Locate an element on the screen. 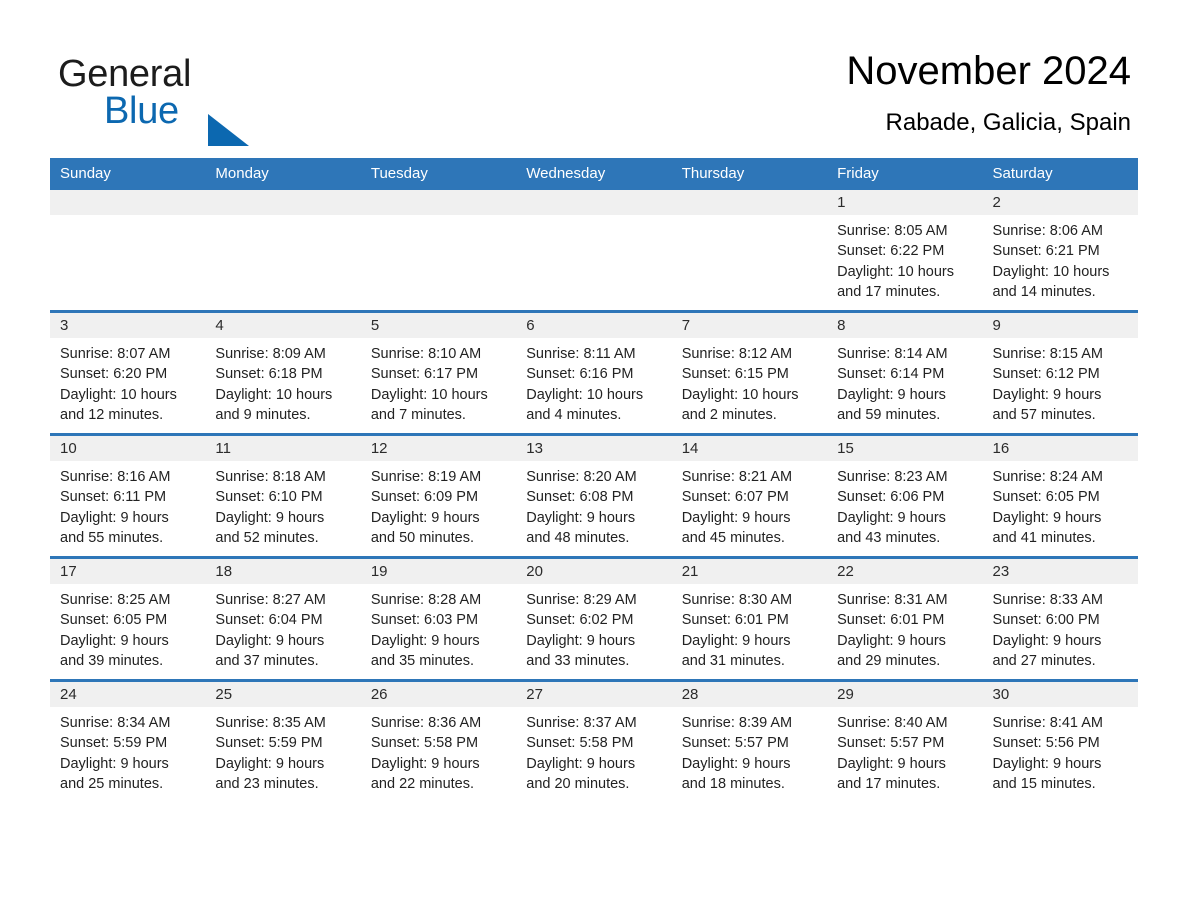 Image resolution: width=1188 pixels, height=918 pixels. sunrise-text: Sunrise: 8:41 AM is located at coordinates (1047, 723).